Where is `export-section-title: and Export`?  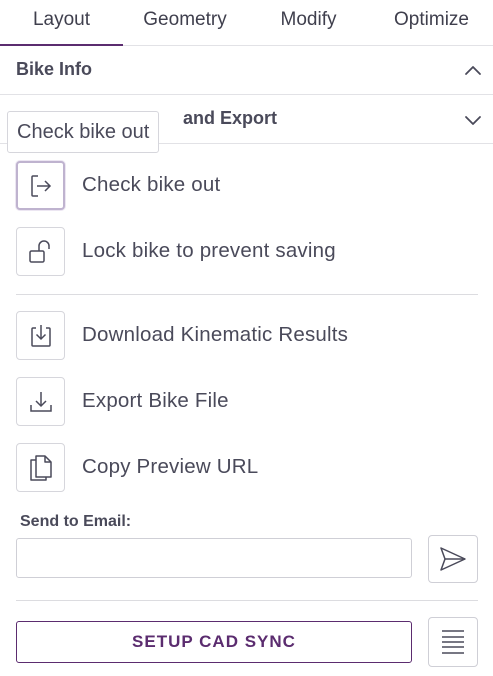
export-section-title: and Export is located at coordinates (230, 118).